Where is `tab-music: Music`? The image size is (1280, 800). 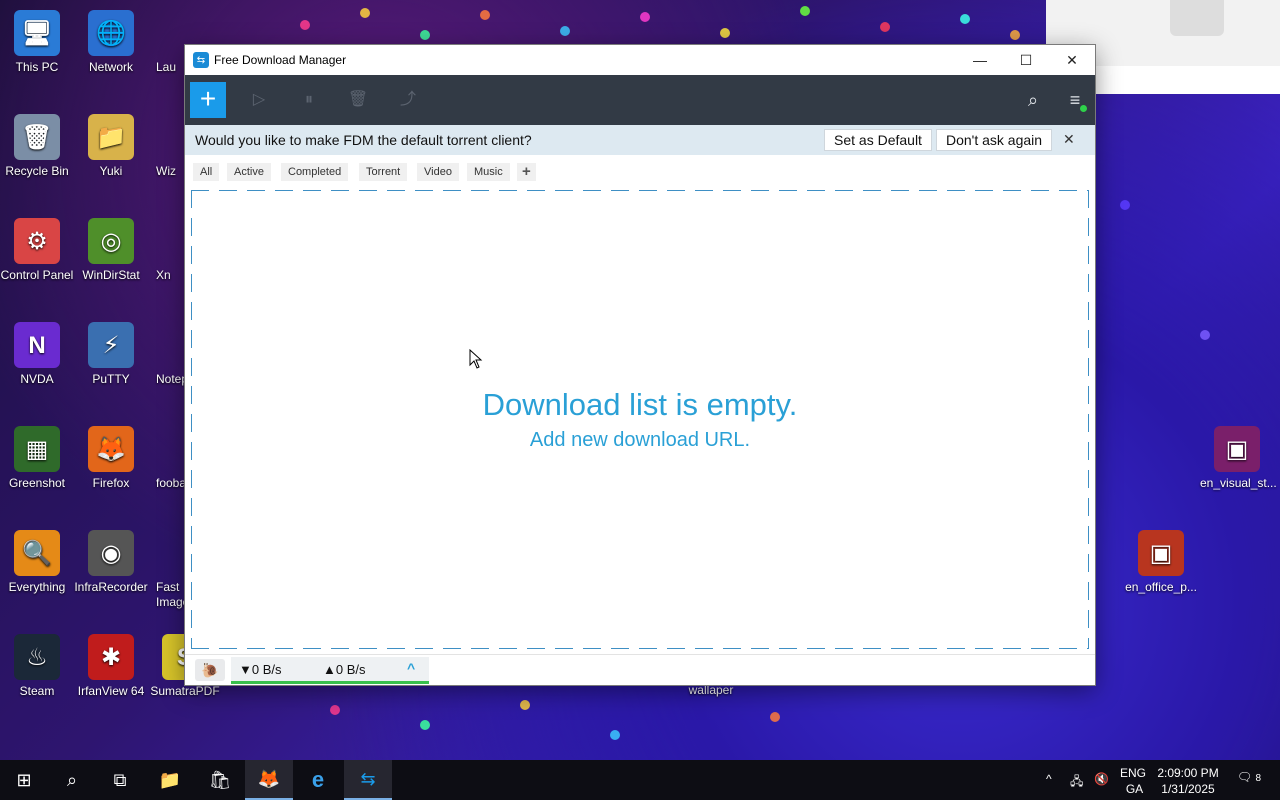
tab-music: Music is located at coordinates (488, 172).